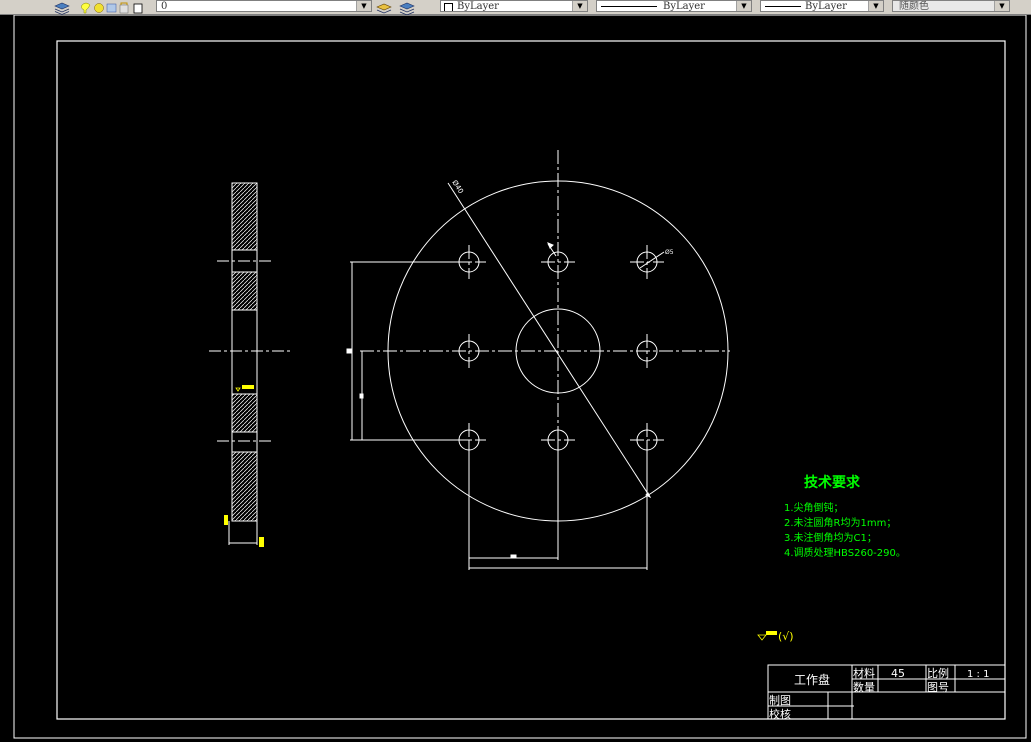 This screenshot has width=1031, height=742. I want to click on color-swatch, so click(448, 7).